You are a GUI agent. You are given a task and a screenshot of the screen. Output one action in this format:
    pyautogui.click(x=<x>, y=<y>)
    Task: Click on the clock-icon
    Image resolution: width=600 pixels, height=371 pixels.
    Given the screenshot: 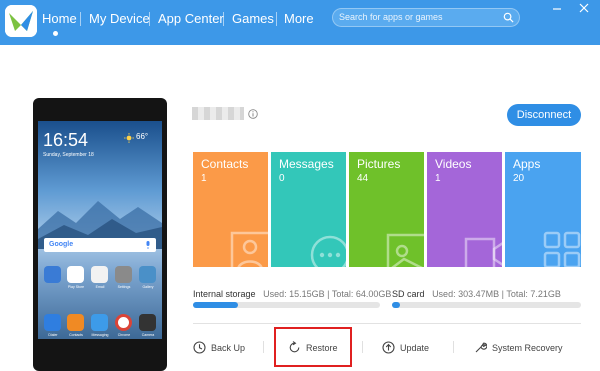 What is the action you would take?
    pyautogui.click(x=199, y=347)
    